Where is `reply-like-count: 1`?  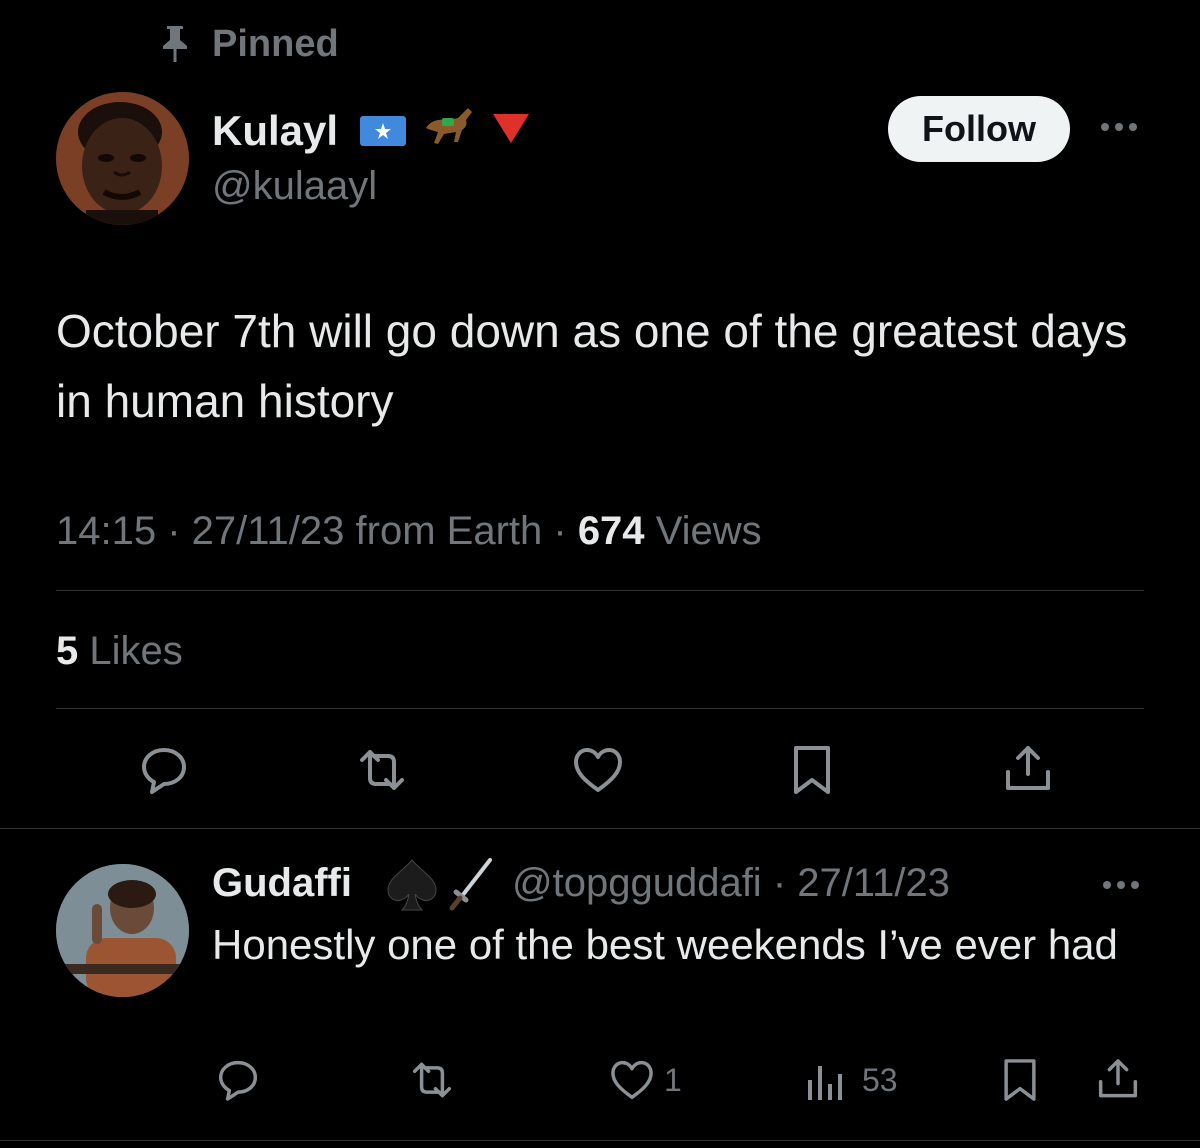
reply-like-count: 1 is located at coordinates (673, 1080).